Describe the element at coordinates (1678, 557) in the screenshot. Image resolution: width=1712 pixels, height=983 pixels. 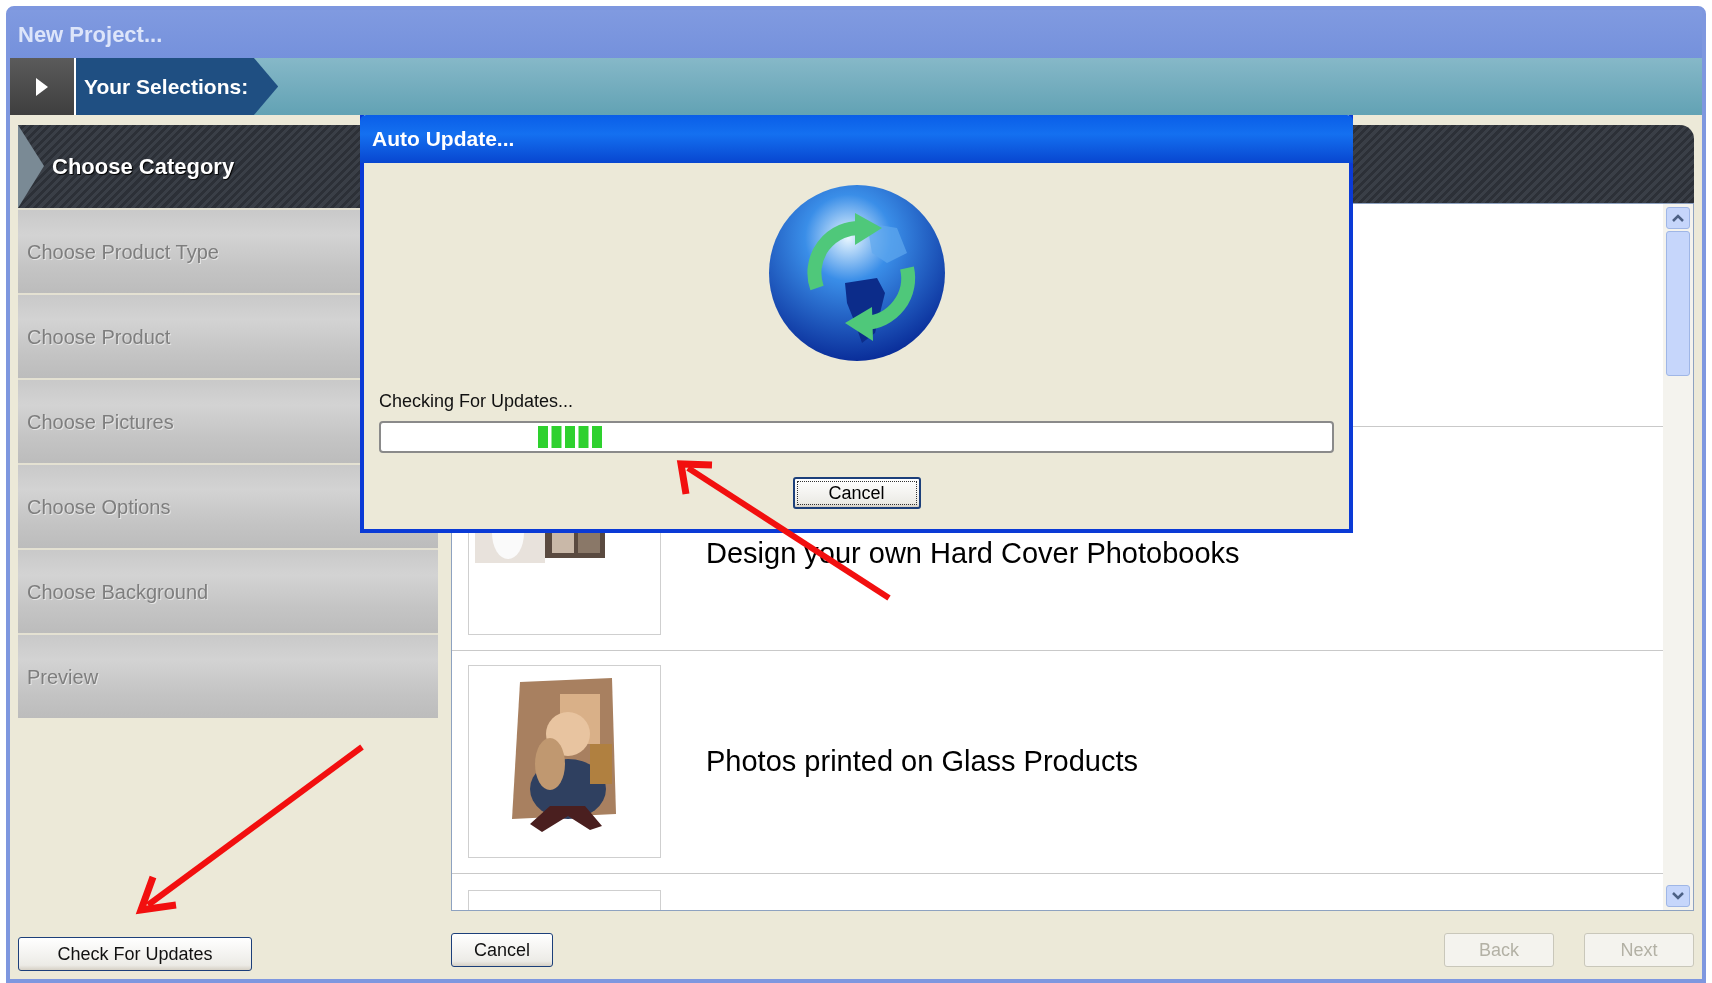
I see `scrollbar` at that location.